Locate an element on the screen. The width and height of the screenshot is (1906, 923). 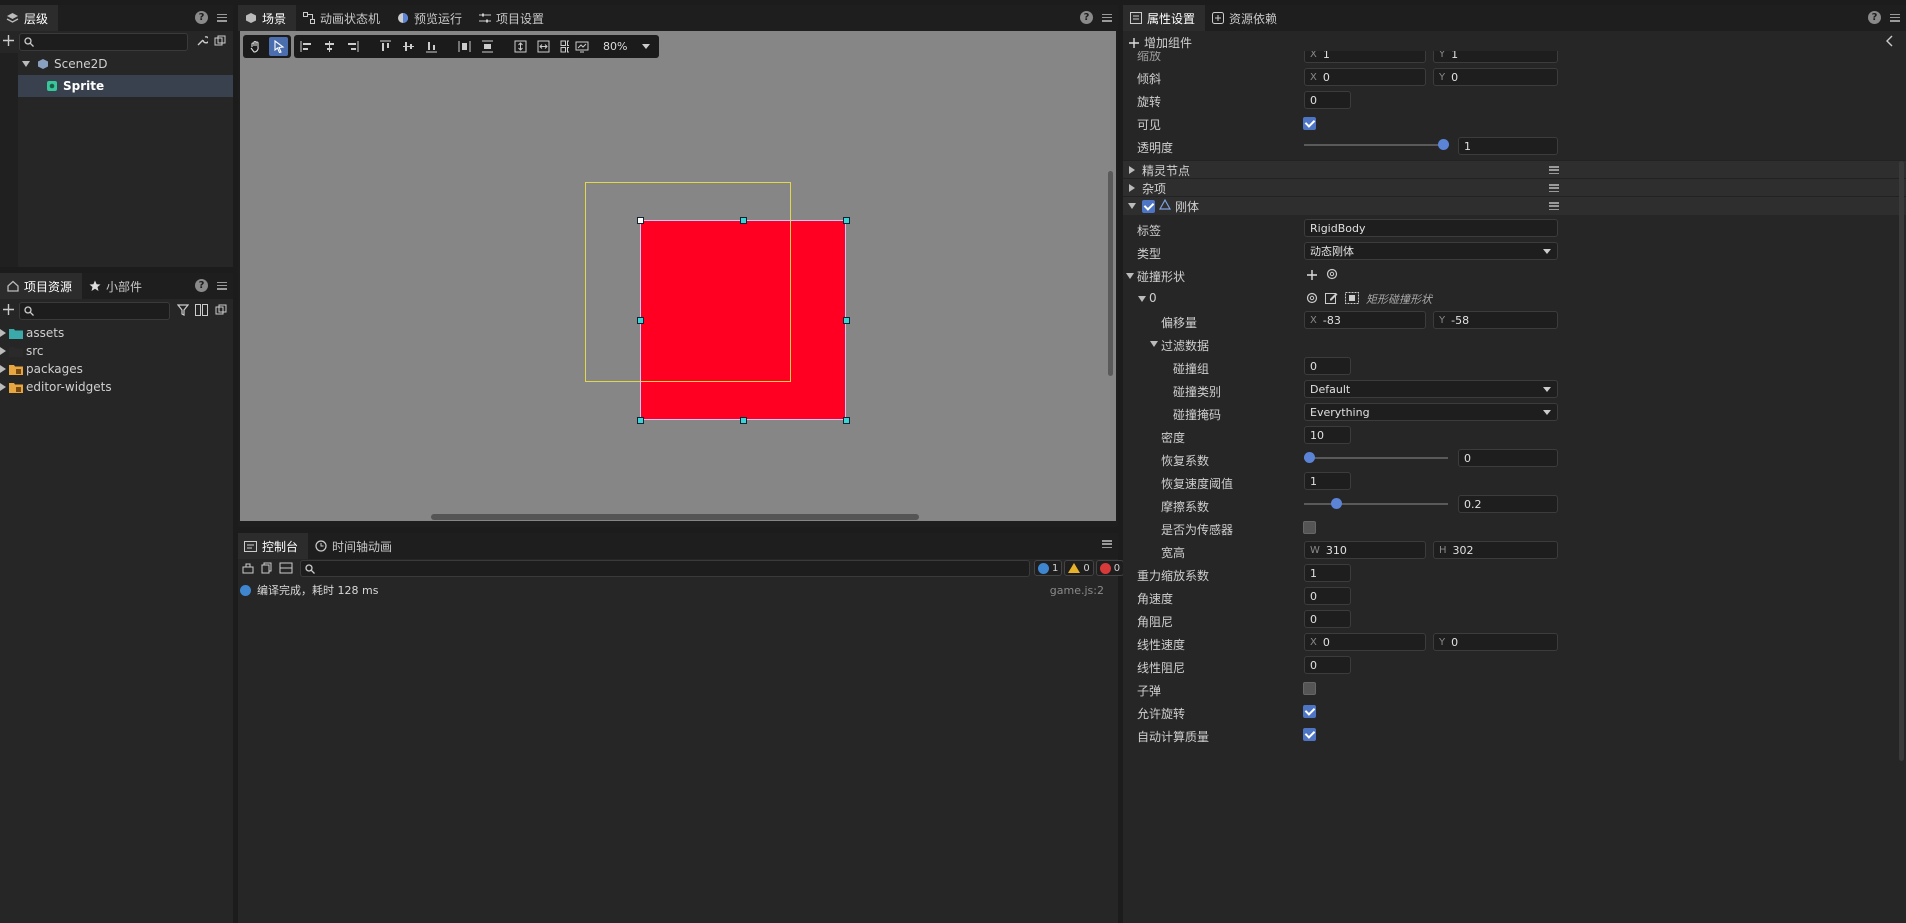
restitution-slider is located at coordinates (1376, 457).